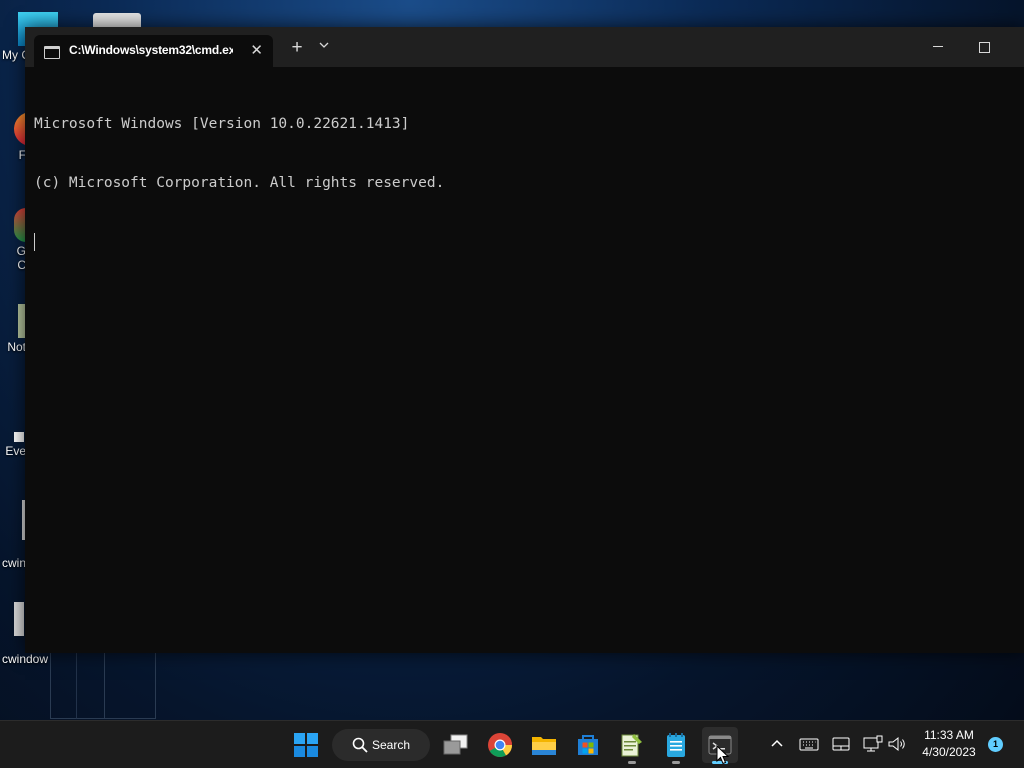 The image size is (1024, 768). I want to click on desktop-icon-everything: Eve, so click(13, 445).